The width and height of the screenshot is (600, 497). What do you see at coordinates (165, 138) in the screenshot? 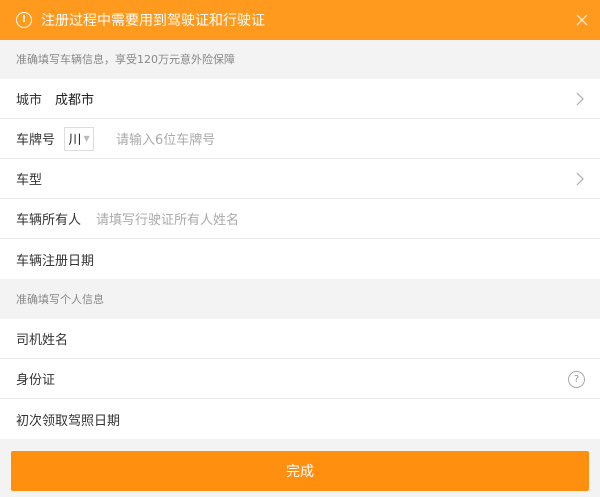
I see `plate-input: 请输入6位车牌号` at bounding box center [165, 138].